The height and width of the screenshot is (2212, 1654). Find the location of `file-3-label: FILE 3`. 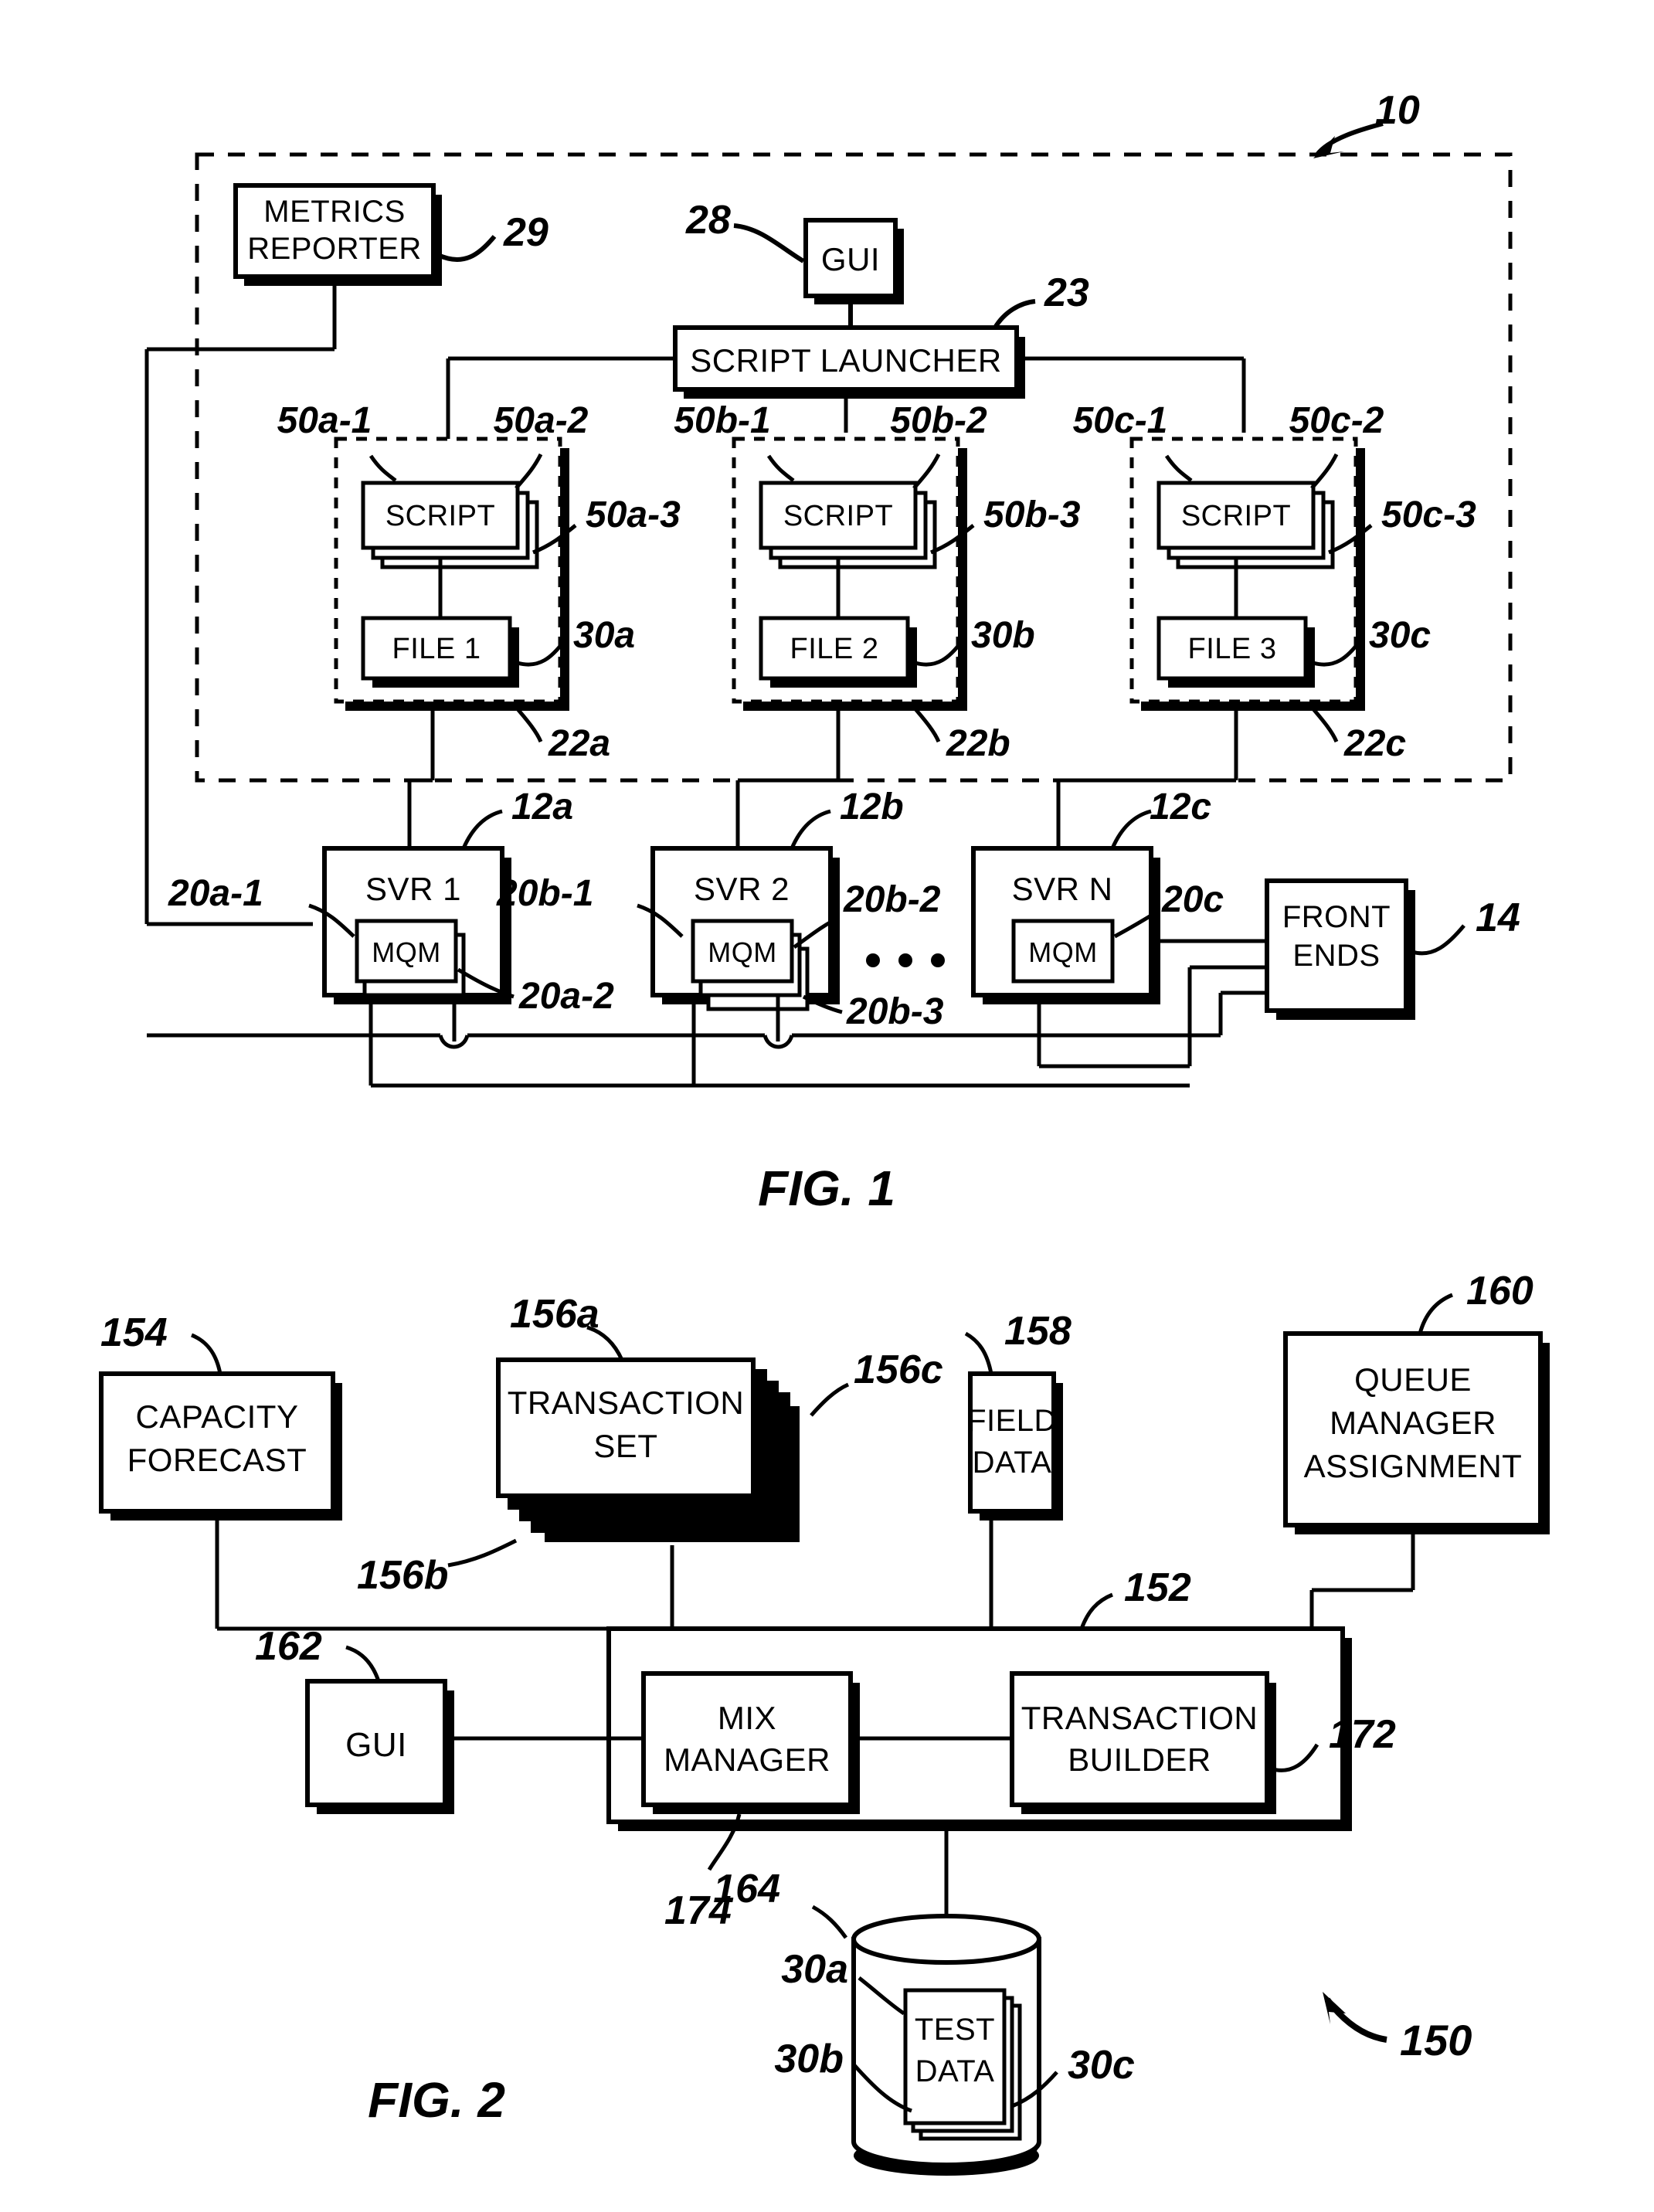

file-3-label: FILE 3 is located at coordinates (1232, 649).